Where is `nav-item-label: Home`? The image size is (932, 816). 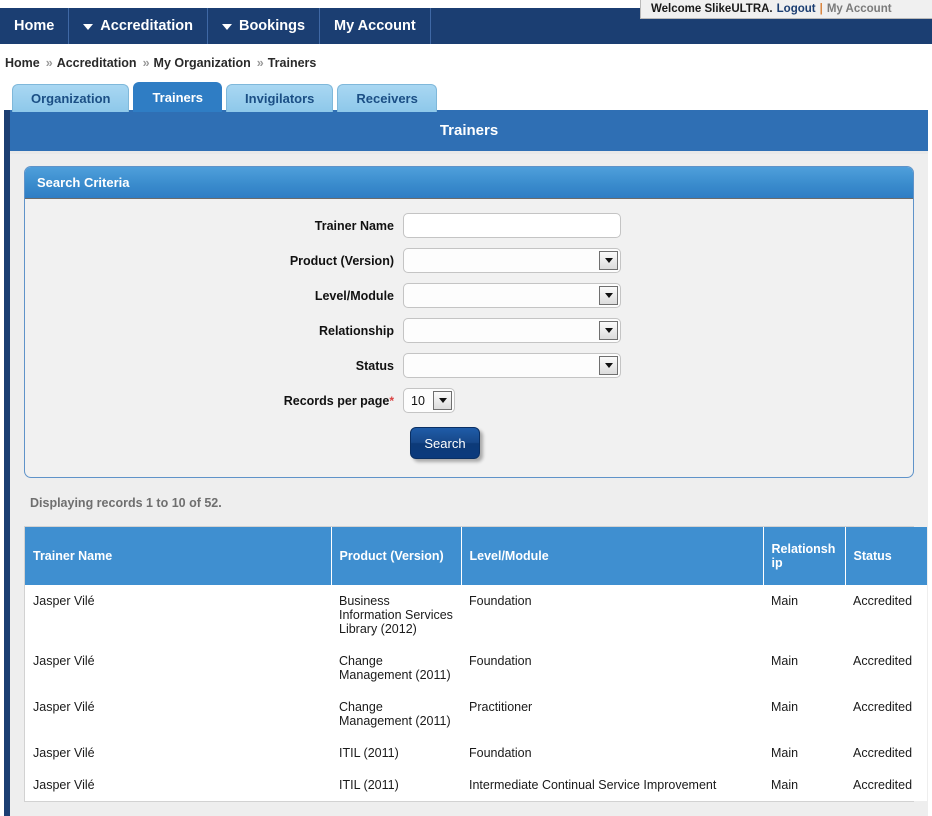
nav-item-label: Home is located at coordinates (34, 26).